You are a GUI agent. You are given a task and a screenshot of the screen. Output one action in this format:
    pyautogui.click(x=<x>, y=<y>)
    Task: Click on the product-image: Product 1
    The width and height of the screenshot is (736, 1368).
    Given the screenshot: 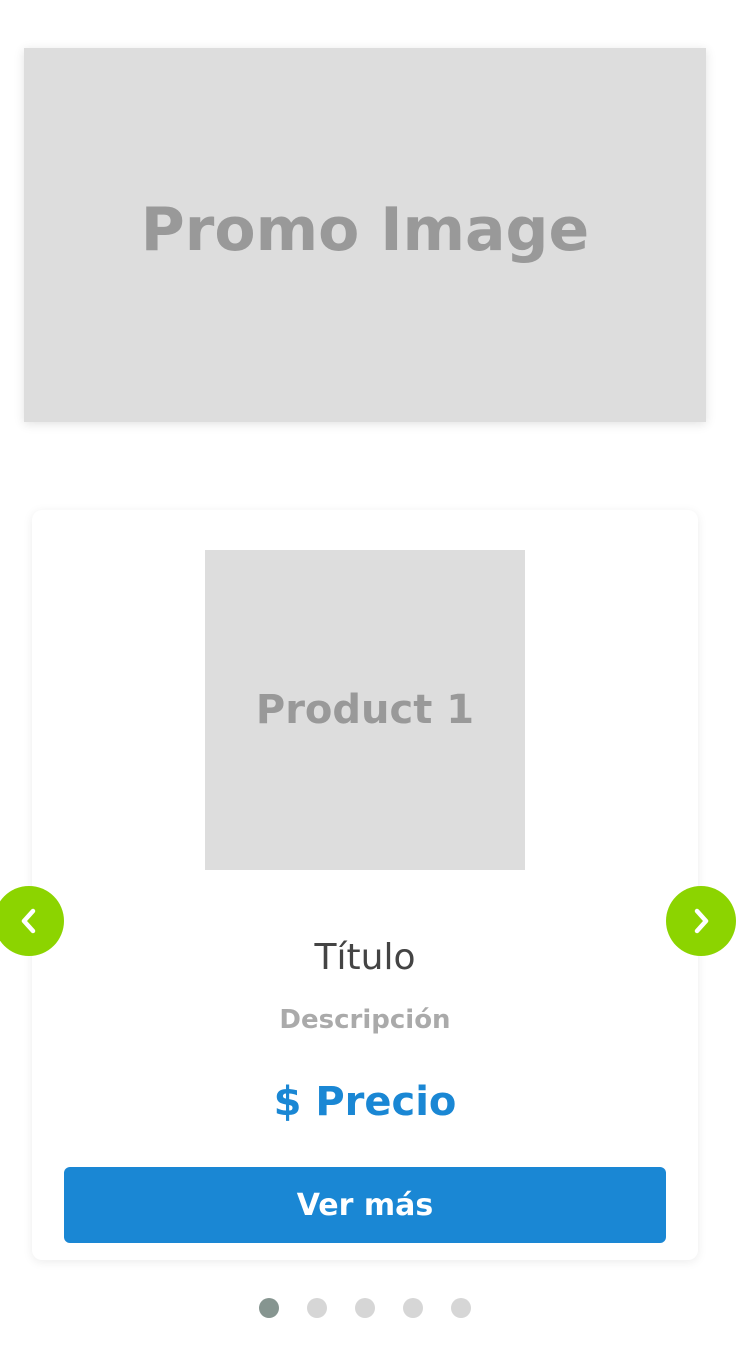 What is the action you would take?
    pyautogui.click(x=365, y=710)
    